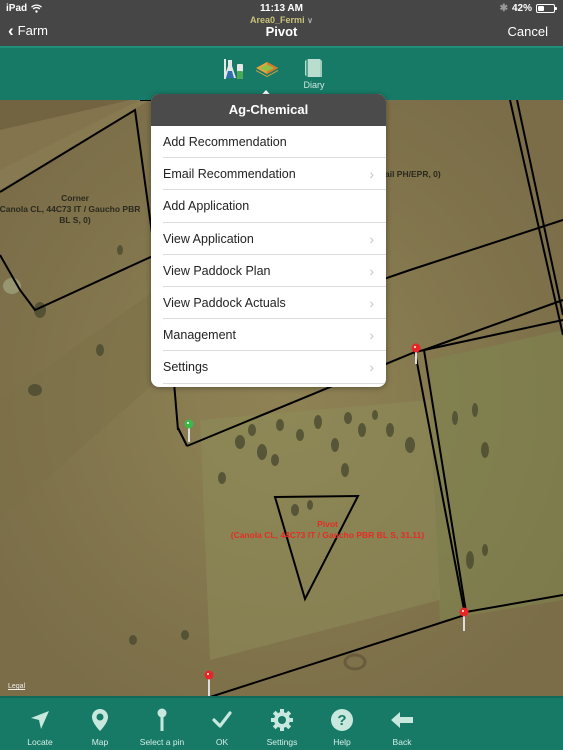  What do you see at coordinates (225, 142) in the screenshot?
I see `menu-item-label: Add Recommendation` at bounding box center [225, 142].